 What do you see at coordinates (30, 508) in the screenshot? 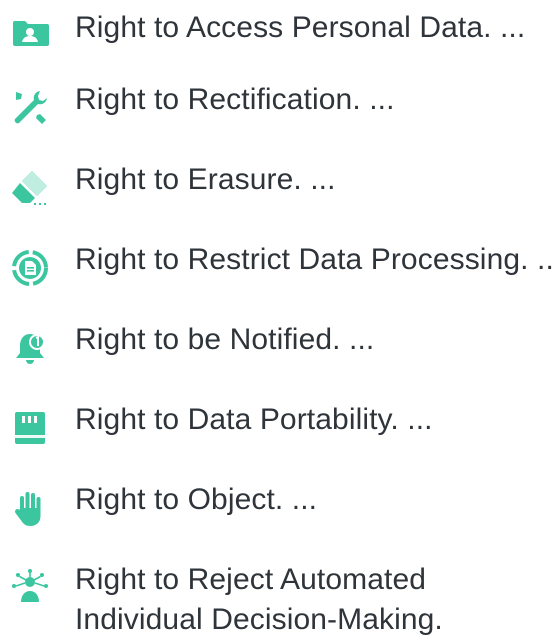
I see `hand-icon` at bounding box center [30, 508].